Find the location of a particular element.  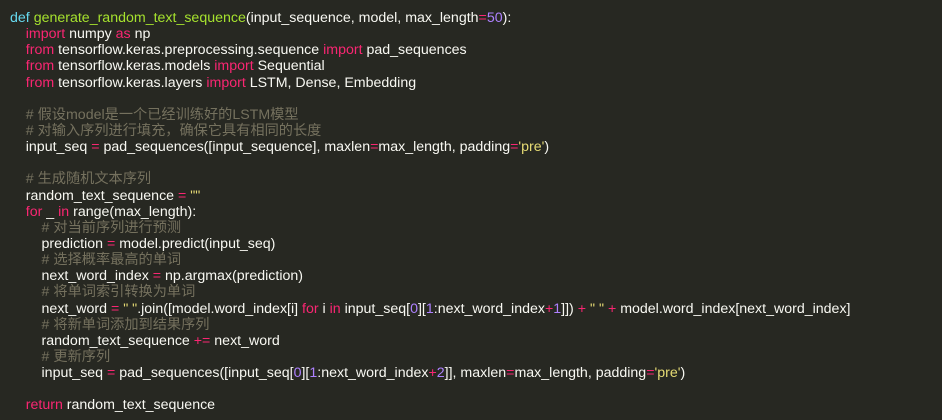

code-token: i is located at coordinates (324, 308).